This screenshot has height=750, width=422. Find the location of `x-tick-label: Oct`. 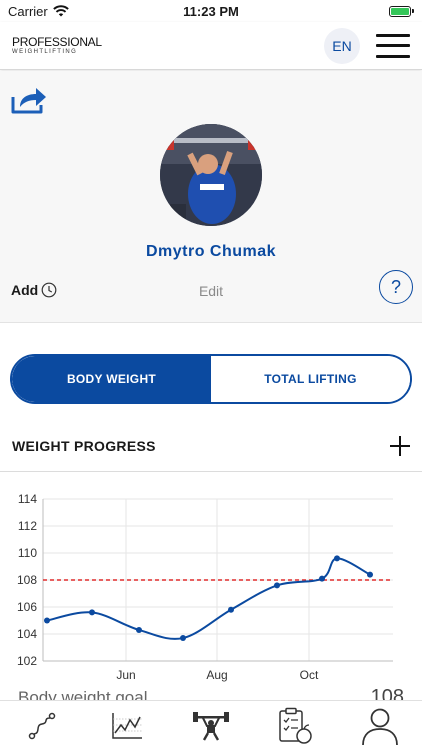

x-tick-label: Oct is located at coordinates (309, 675).